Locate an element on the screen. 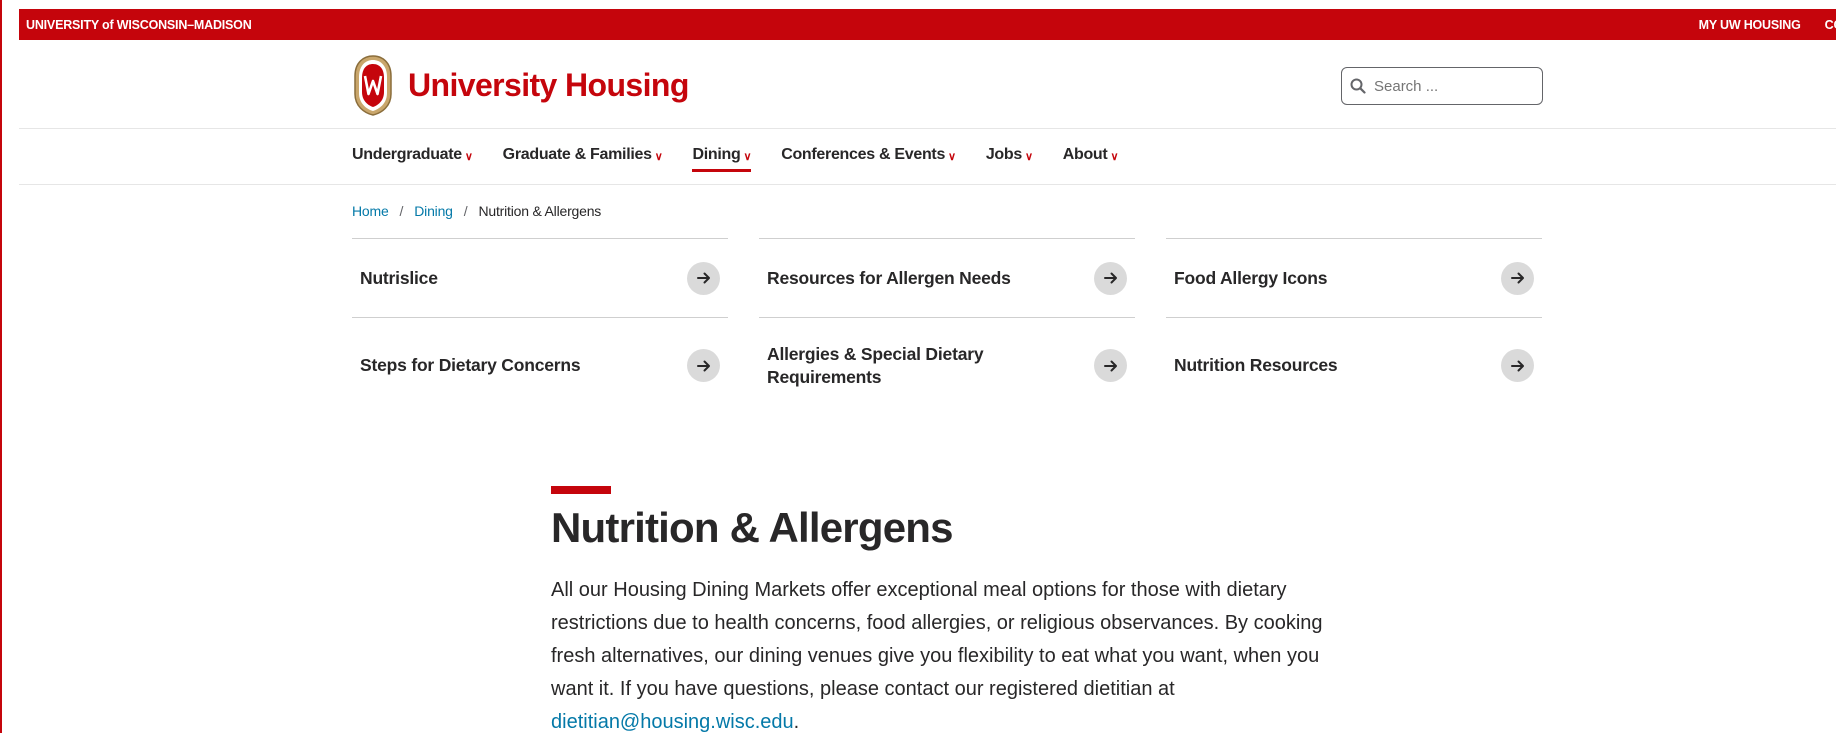 The width and height of the screenshot is (1836, 733). search-icon is located at coordinates (1358, 86).